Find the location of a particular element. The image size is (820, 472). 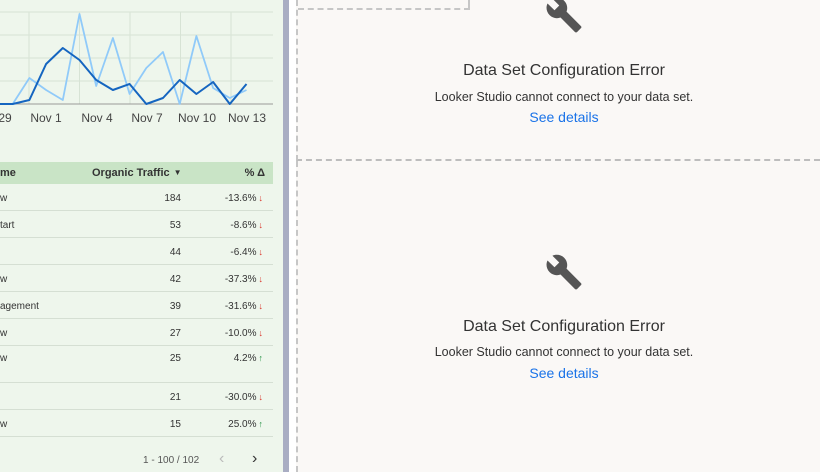

cell-percent-change: -31.6% ↓ is located at coordinates (244, 306).